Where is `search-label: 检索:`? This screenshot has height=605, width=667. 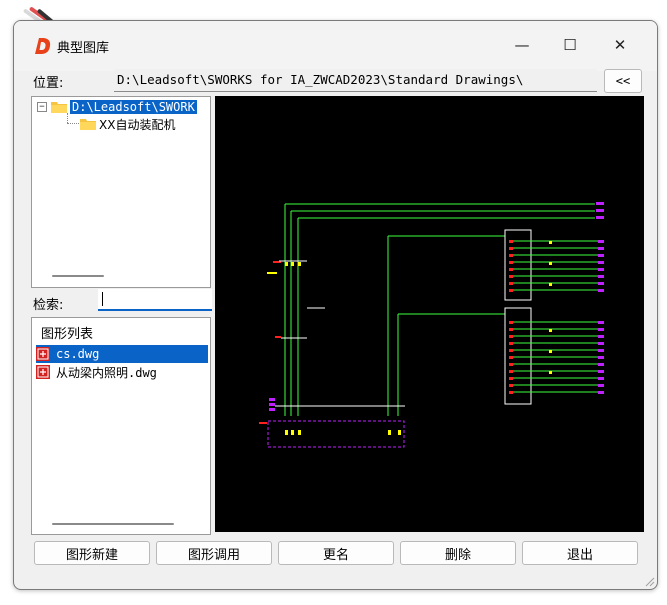 search-label: 检索: is located at coordinates (48, 305).